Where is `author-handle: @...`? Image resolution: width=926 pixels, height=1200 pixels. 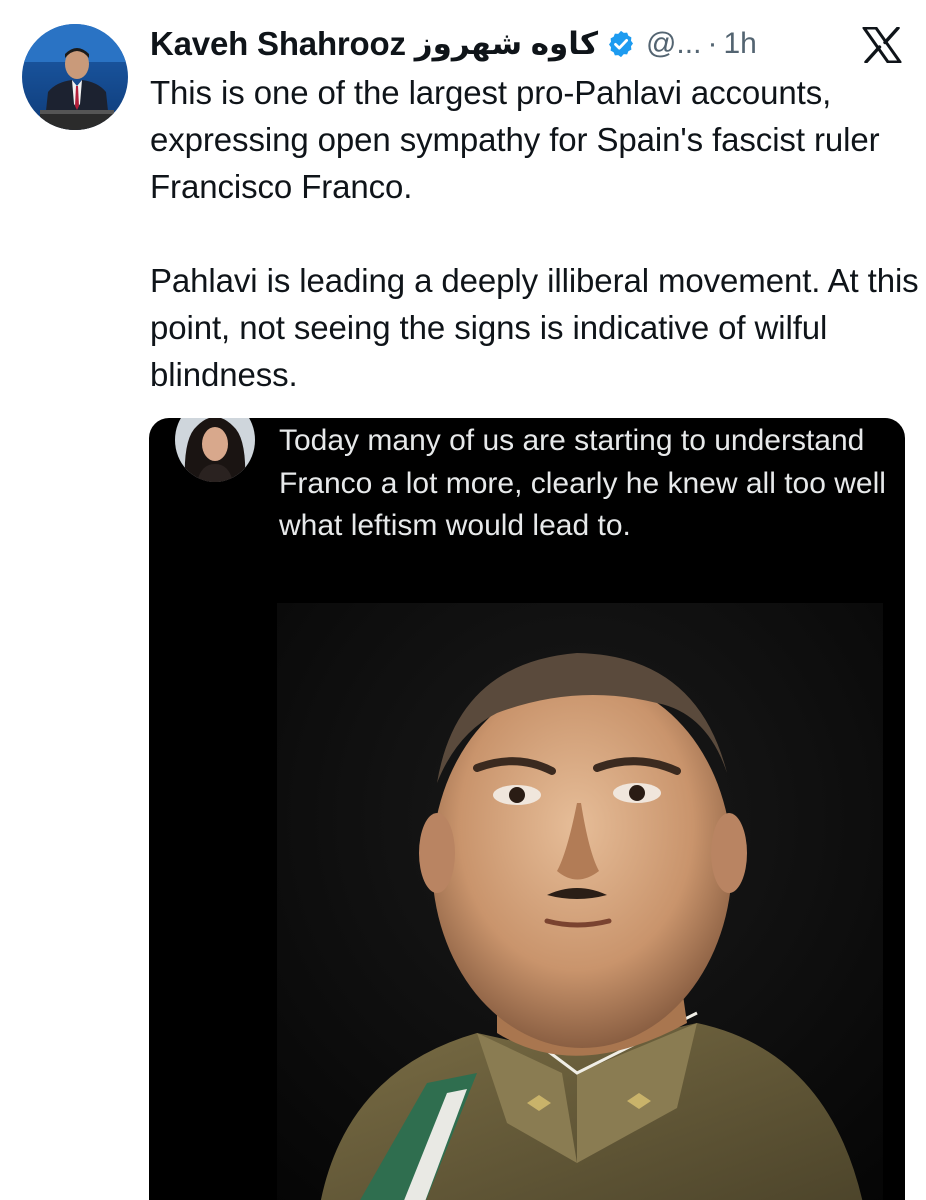
author-handle: @... is located at coordinates (673, 44).